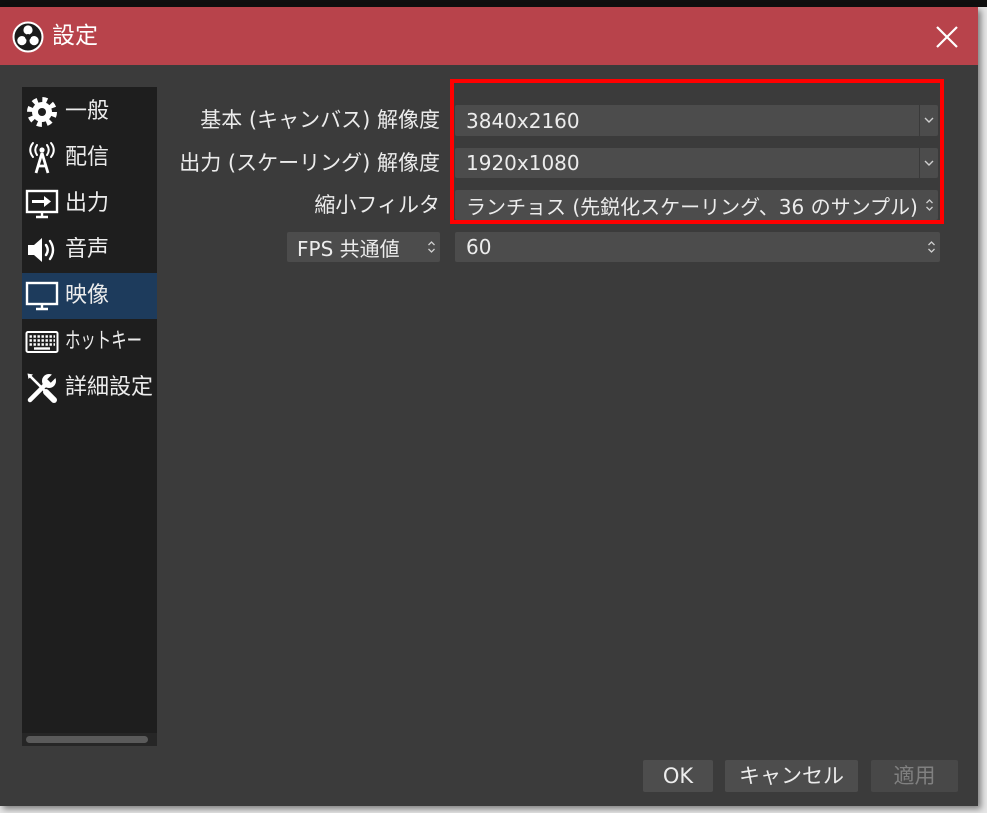  Describe the element at coordinates (523, 120) in the screenshot. I see `base-resolution-value: 3840x2160` at that location.